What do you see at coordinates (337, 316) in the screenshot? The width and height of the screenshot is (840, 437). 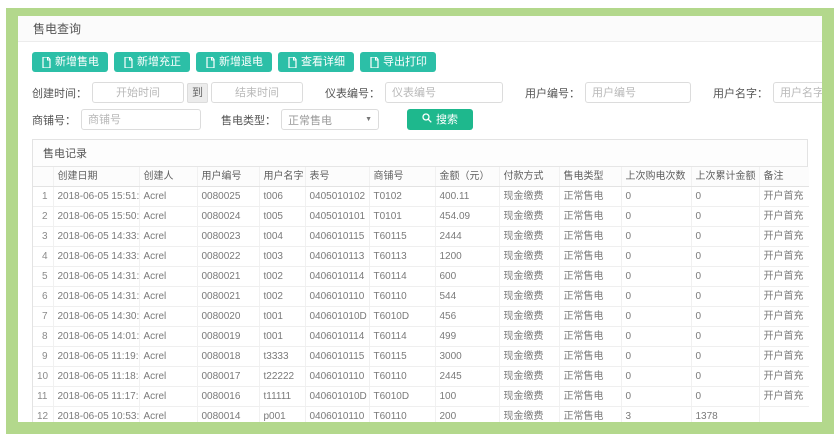 I see `table-cell: 040601010D` at bounding box center [337, 316].